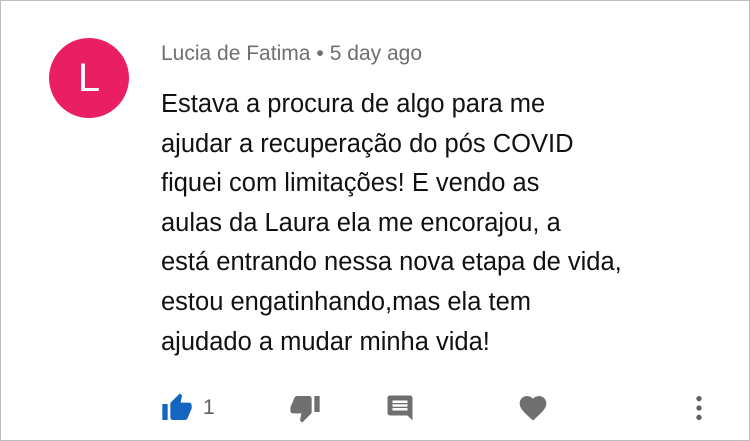  I want to click on thumbs-down-icon, so click(305, 408).